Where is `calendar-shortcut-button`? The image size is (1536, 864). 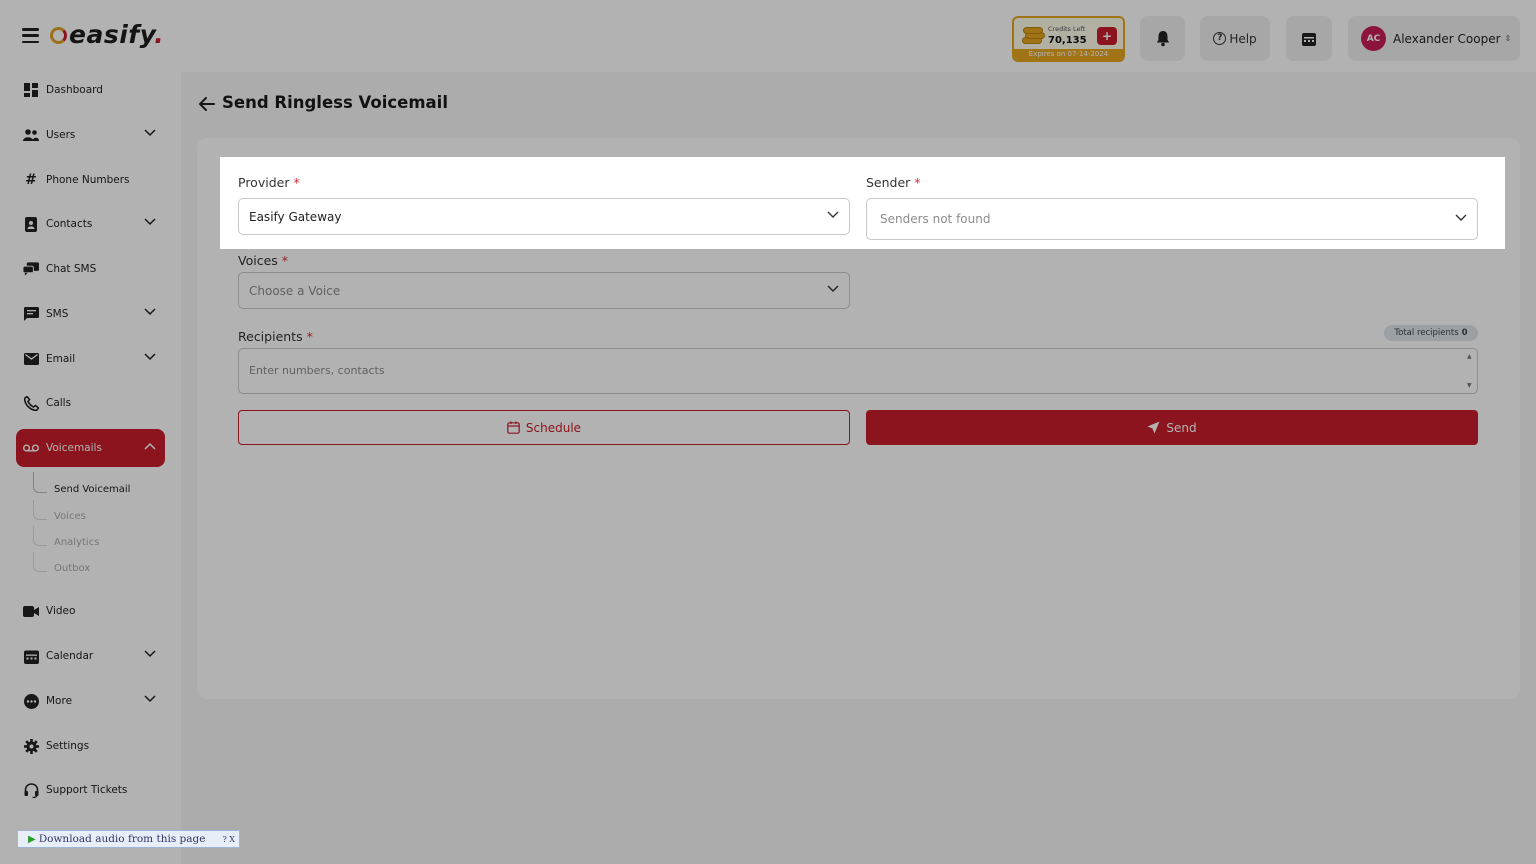
calendar-shortcut-button is located at coordinates (1309, 38).